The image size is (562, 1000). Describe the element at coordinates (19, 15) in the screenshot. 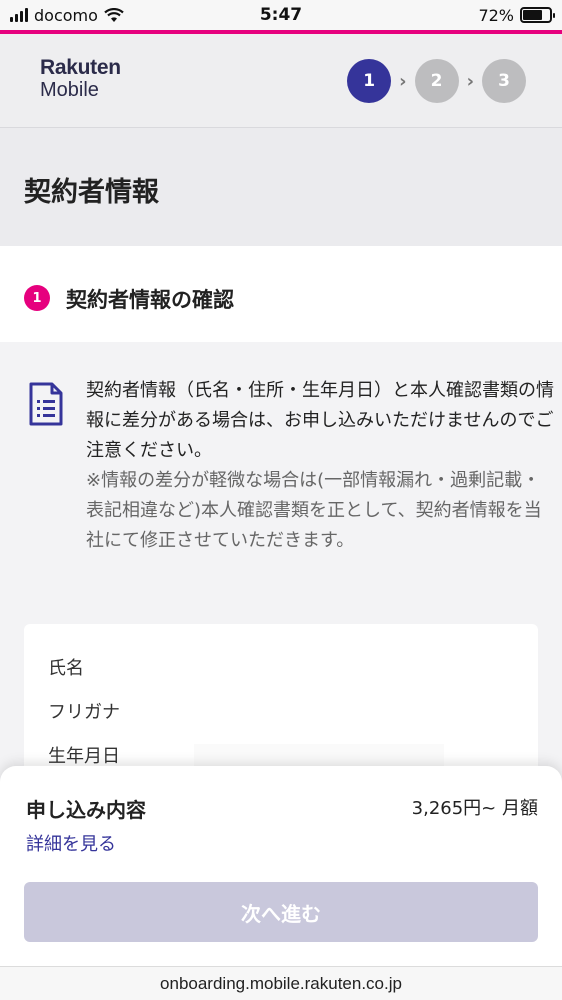

I see `signal-icon` at that location.